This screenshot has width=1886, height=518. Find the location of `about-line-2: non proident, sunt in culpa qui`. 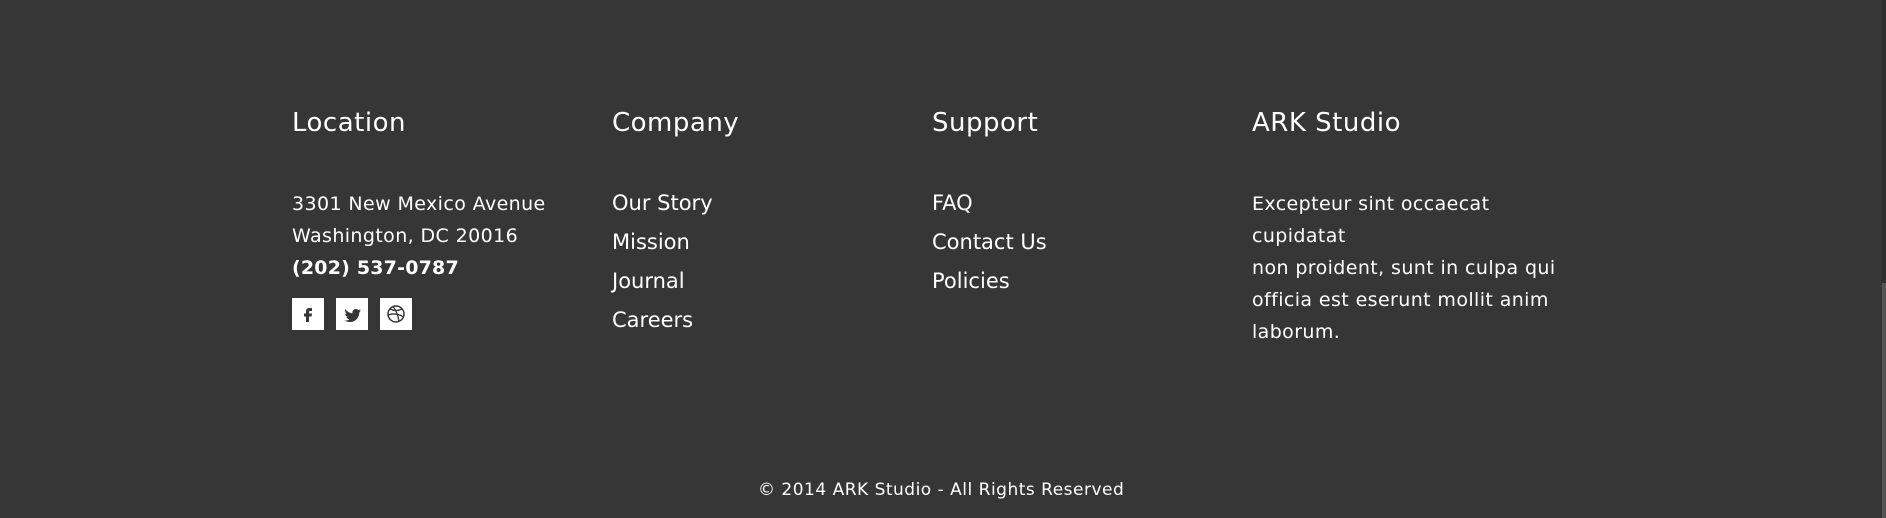

about-line-2: non proident, sunt in culpa qui is located at coordinates (1404, 268).